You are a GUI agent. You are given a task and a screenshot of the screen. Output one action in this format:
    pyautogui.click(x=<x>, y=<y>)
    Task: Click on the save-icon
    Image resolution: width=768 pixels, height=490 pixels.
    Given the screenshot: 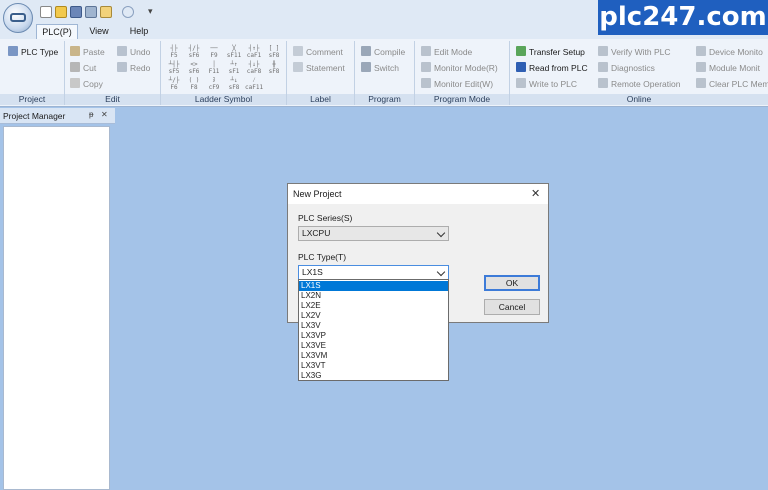 What is the action you would take?
    pyautogui.click(x=76, y=12)
    